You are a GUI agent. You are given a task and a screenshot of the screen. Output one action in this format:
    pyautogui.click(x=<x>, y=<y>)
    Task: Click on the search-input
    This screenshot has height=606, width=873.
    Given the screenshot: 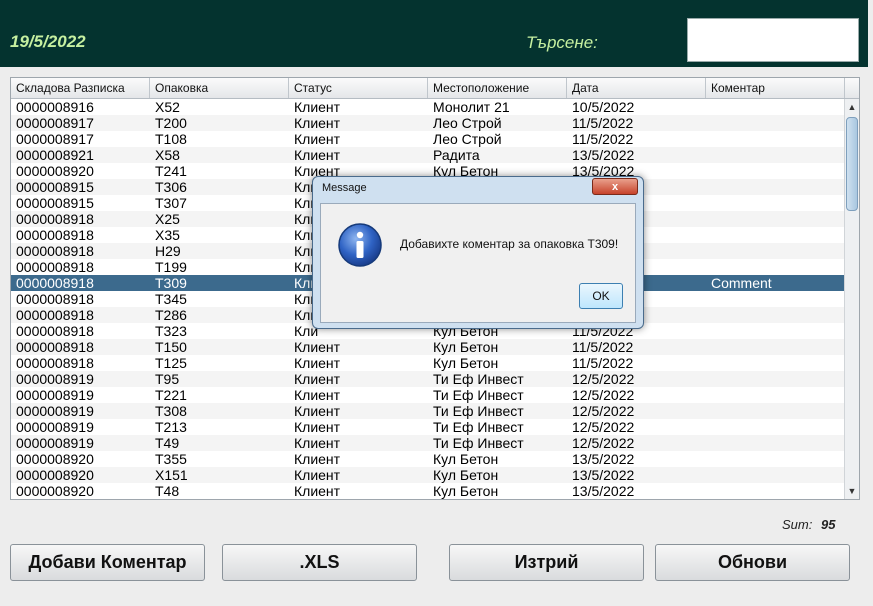 What is the action you would take?
    pyautogui.click(x=773, y=40)
    